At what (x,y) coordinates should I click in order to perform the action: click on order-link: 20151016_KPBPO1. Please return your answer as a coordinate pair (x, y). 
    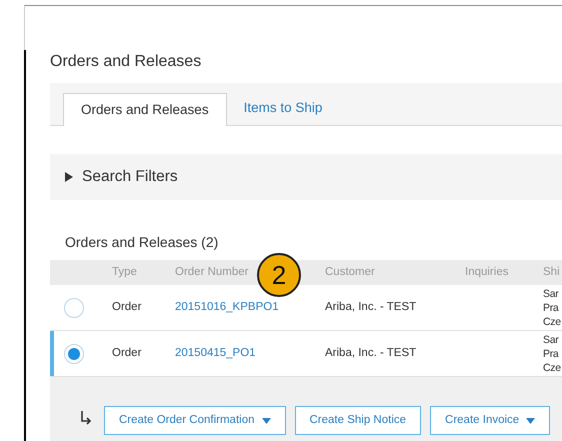
    Looking at the image, I should click on (227, 307).